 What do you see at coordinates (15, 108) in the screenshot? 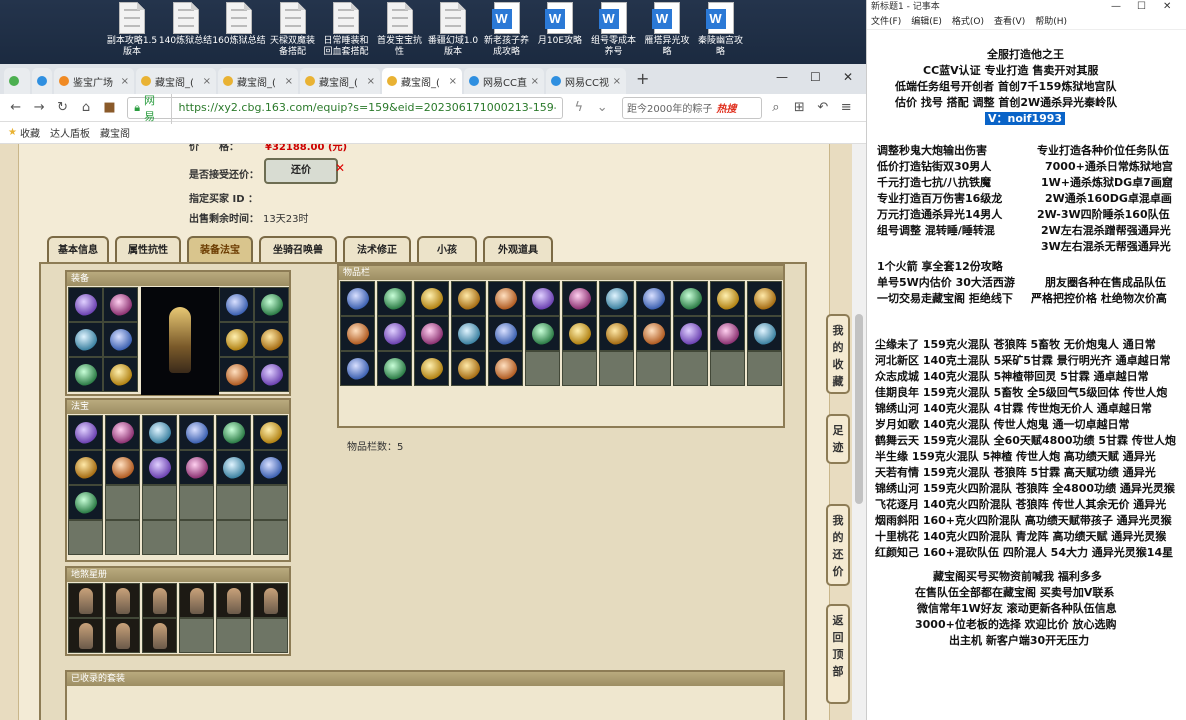
I see `back-icon: ←` at bounding box center [15, 108].